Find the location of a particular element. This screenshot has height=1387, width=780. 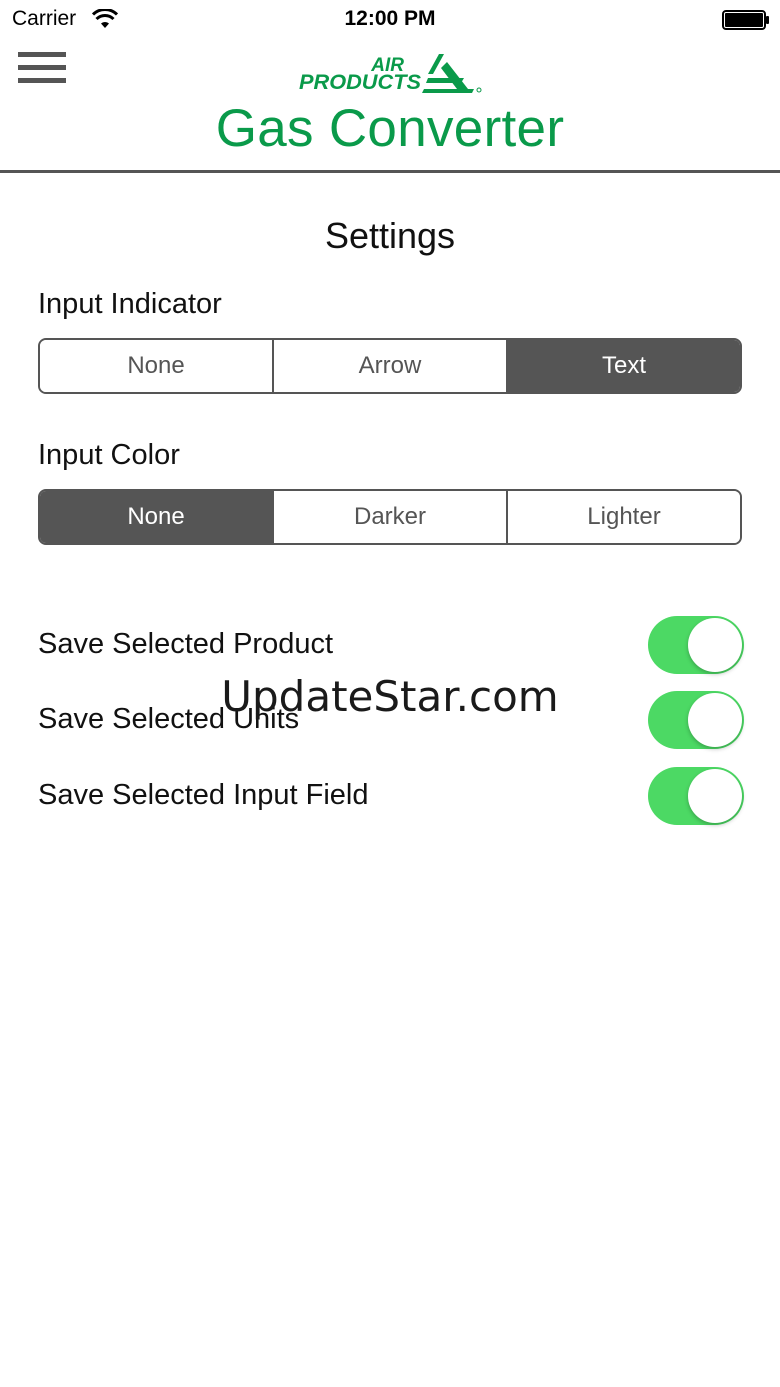

input-color-segmented-control: None Darker Lighter is located at coordinates (390, 517).